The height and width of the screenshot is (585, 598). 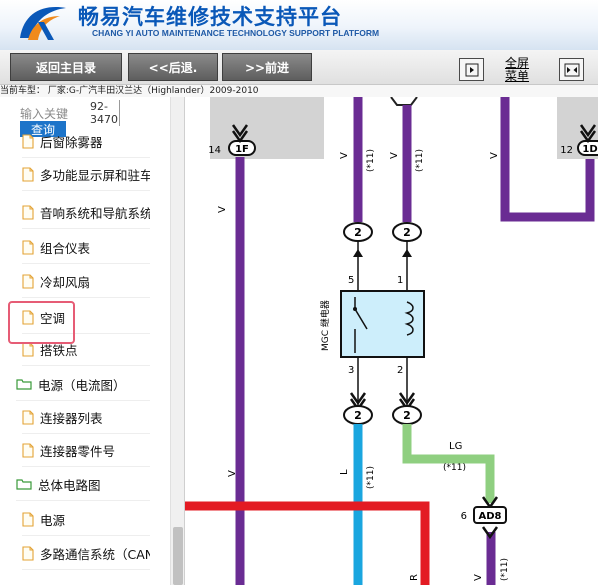 What do you see at coordinates (41, 322) in the screenshot?
I see `selected-item-highlight` at bounding box center [41, 322].